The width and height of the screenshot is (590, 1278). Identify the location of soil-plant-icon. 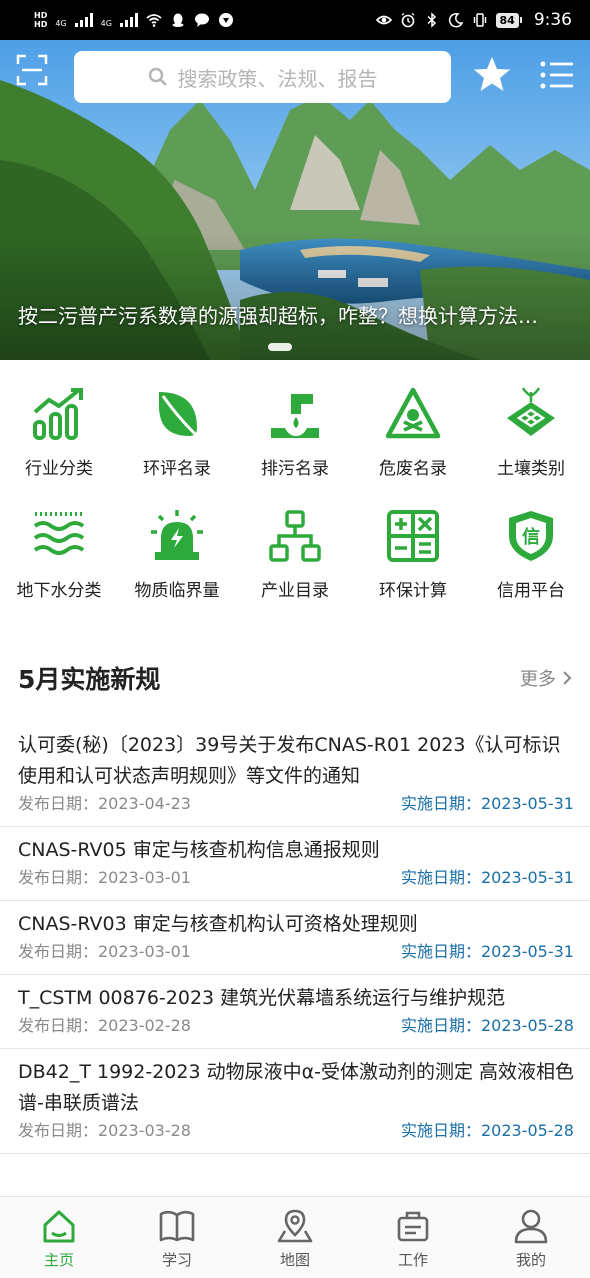
(531, 411).